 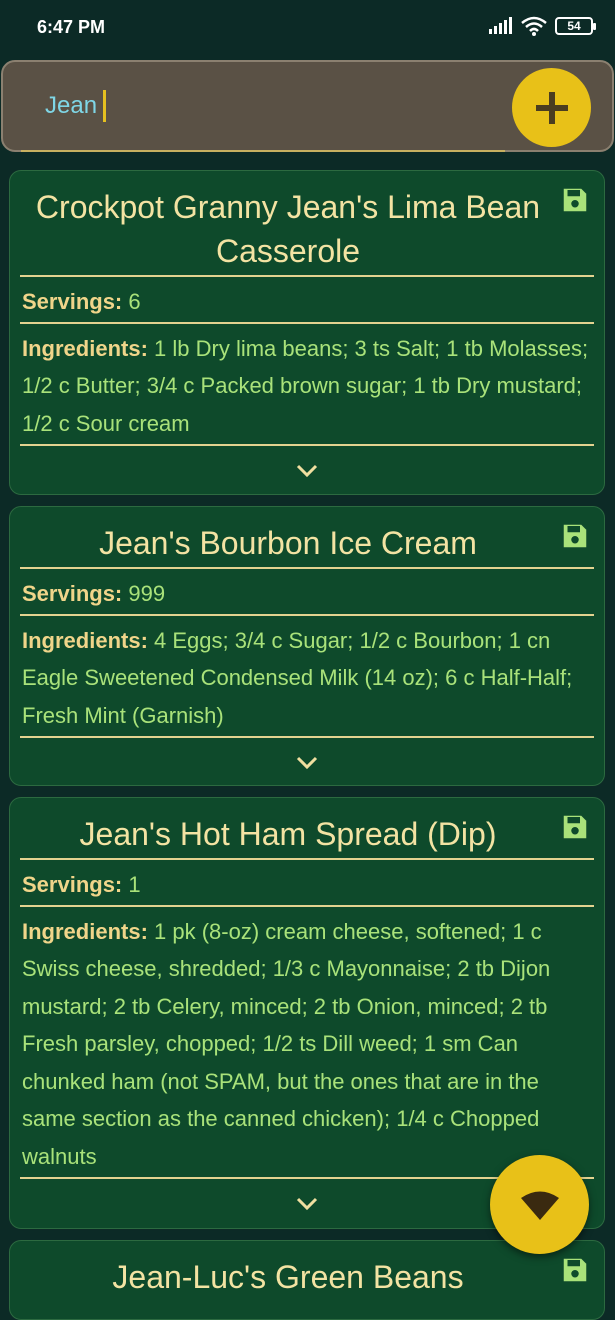 What do you see at coordinates (288, 543) in the screenshot?
I see `recipe-title: Jean's Bourbon Ice Cream` at bounding box center [288, 543].